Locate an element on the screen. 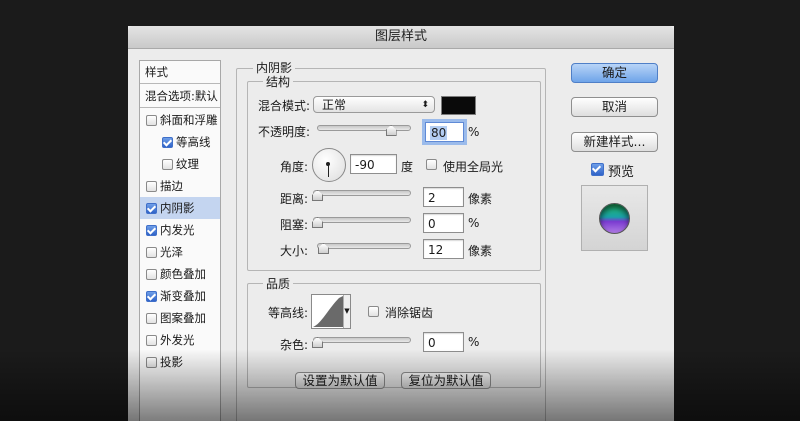  distance-slider is located at coordinates (362, 193).